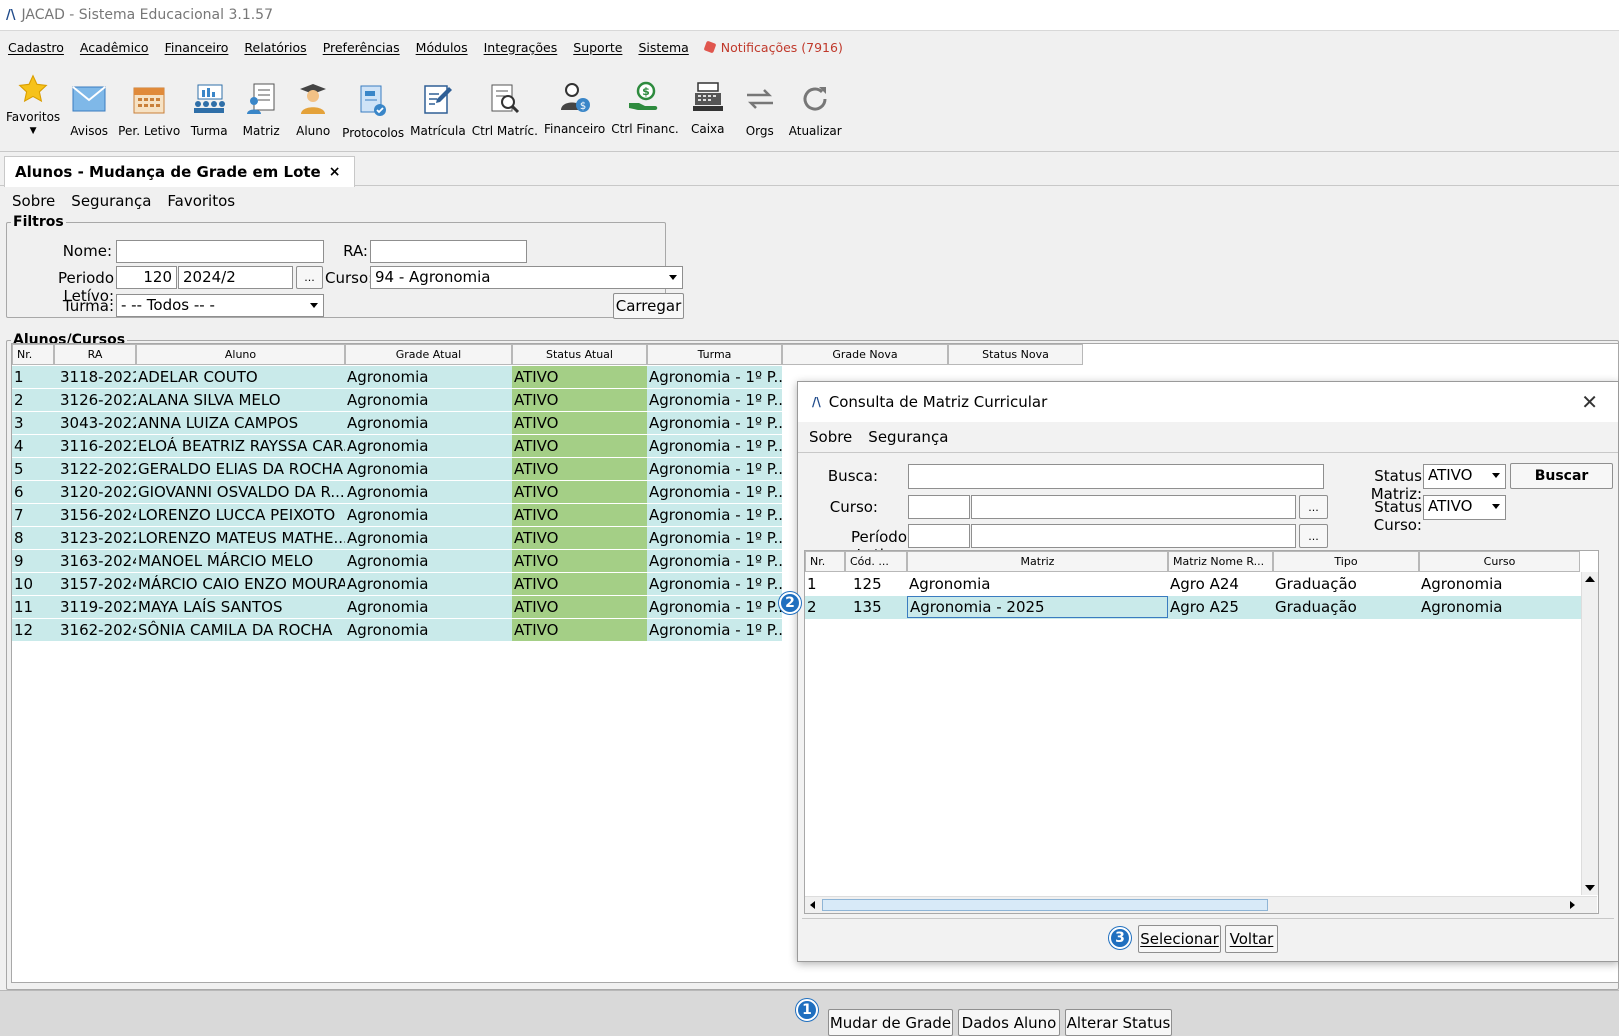  What do you see at coordinates (89, 109) in the screenshot?
I see `toolbar-avisos: Avisos` at bounding box center [89, 109].